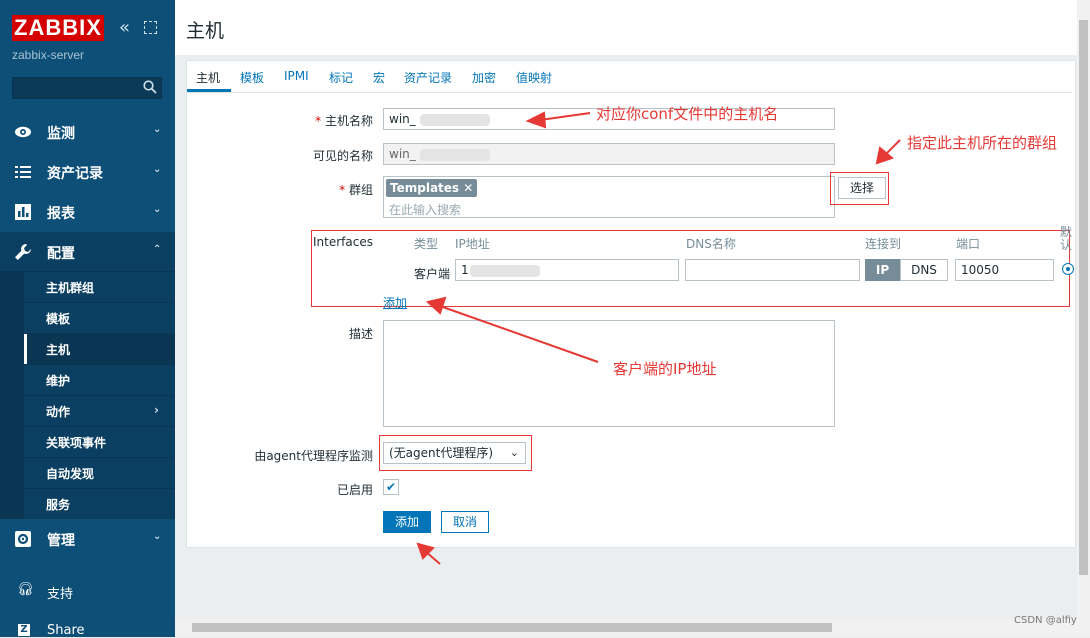 This screenshot has height=638, width=1090. Describe the element at coordinates (76, 443) in the screenshot. I see `submenu-label: 关联项事件` at that location.